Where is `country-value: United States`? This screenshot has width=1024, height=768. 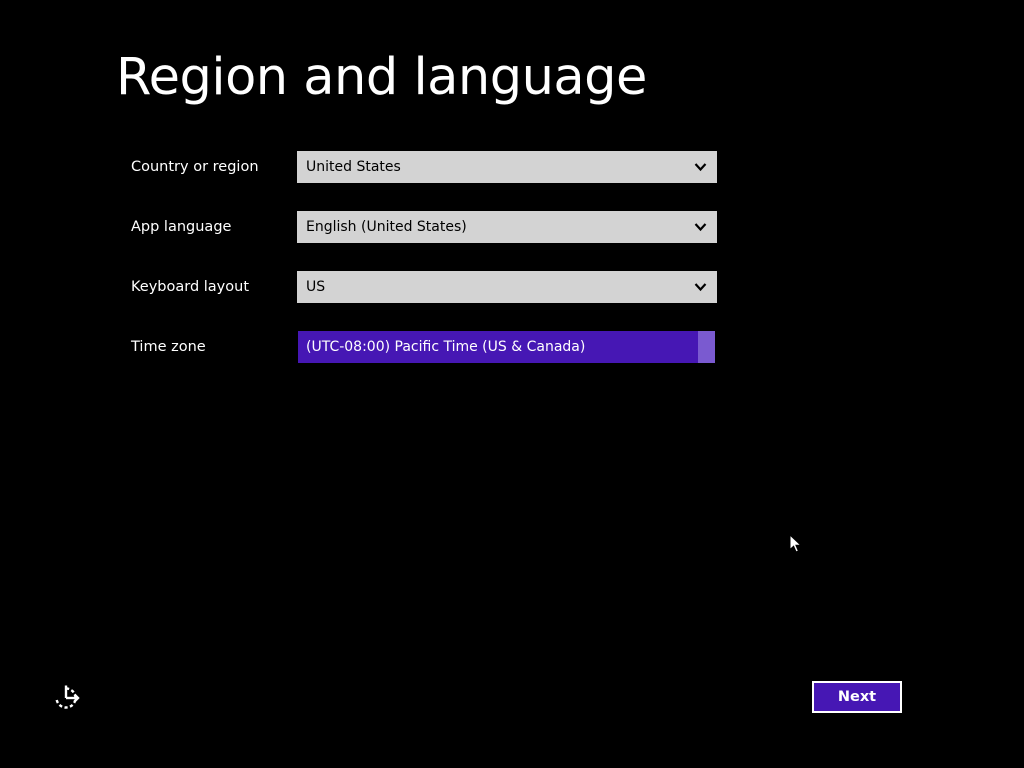
country-value: United States is located at coordinates (353, 167).